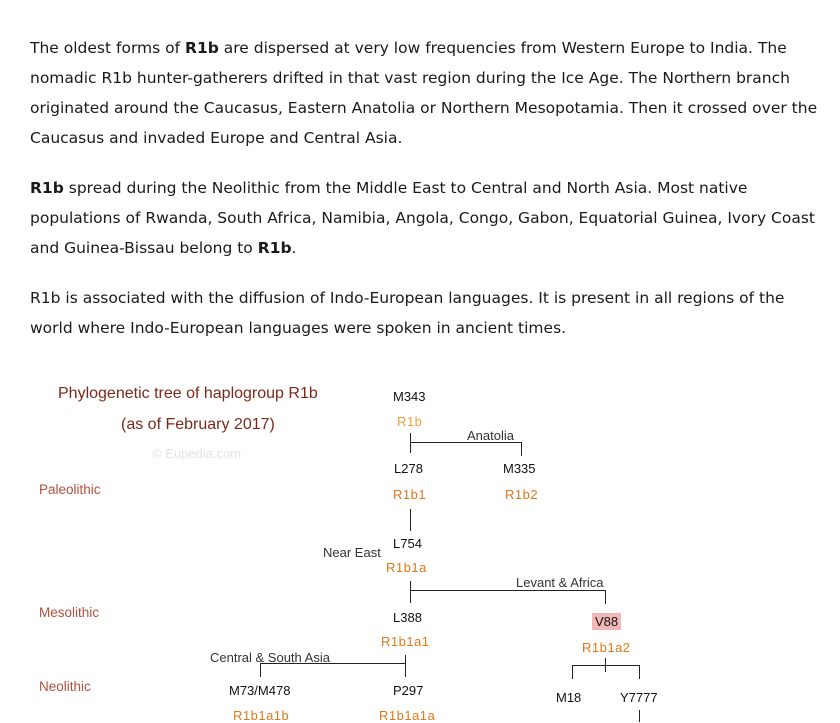  I want to click on era-paleolithic: Paleolithic, so click(70, 489).